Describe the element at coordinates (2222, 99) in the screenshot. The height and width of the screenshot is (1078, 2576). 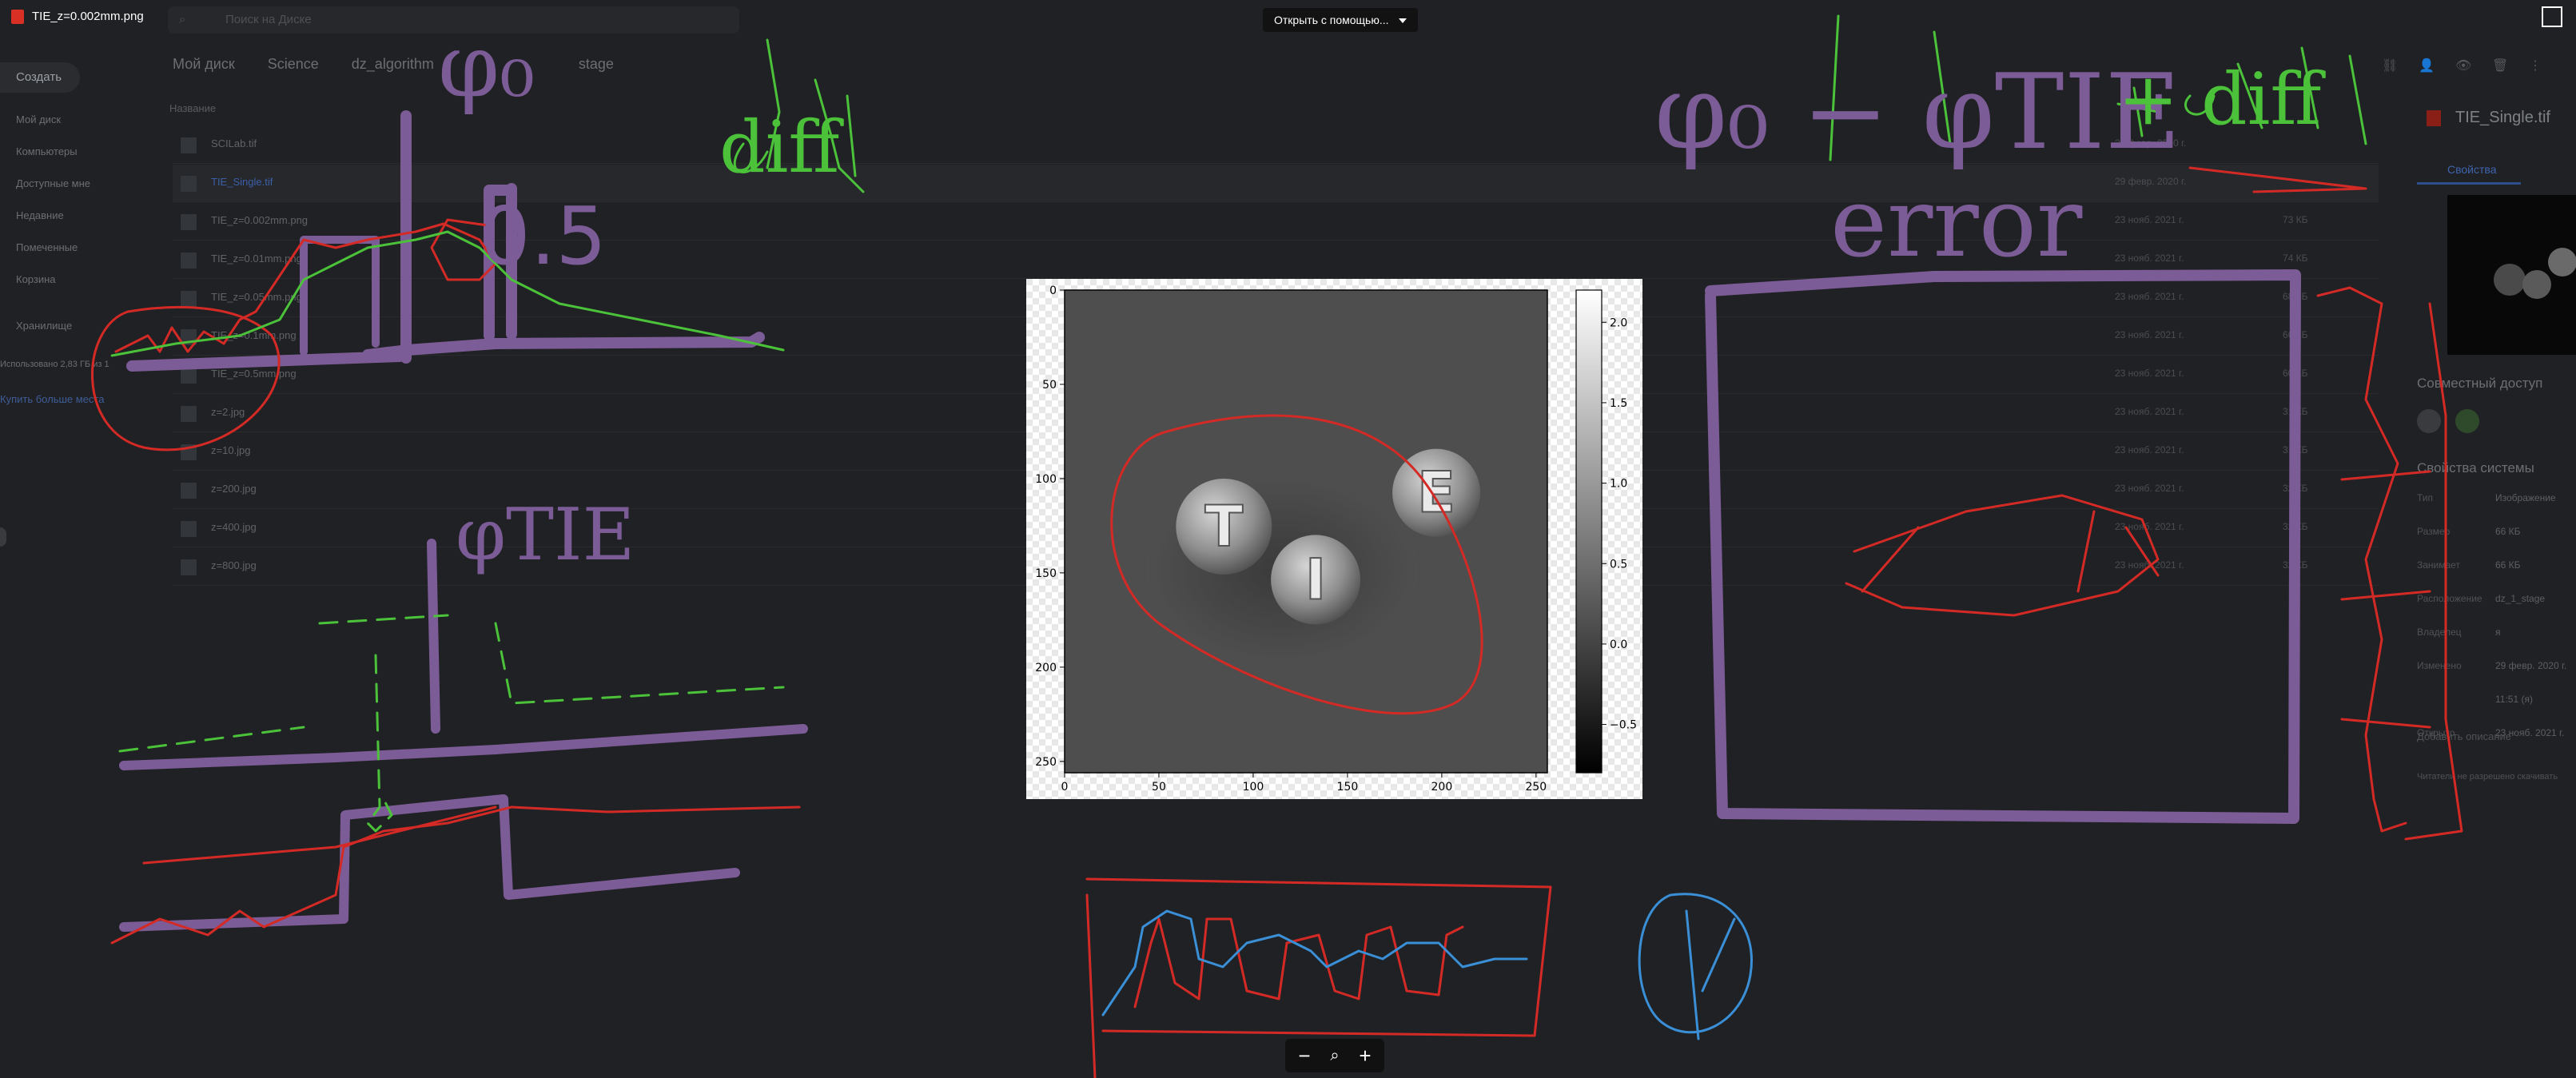
I see `annotation-plus-diff: + diff` at that location.